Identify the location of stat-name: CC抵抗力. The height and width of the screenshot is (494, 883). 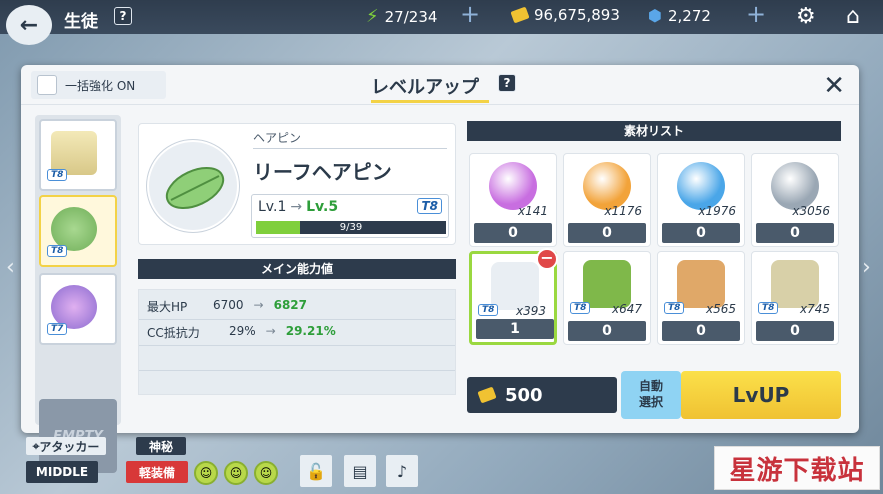
(173, 333).